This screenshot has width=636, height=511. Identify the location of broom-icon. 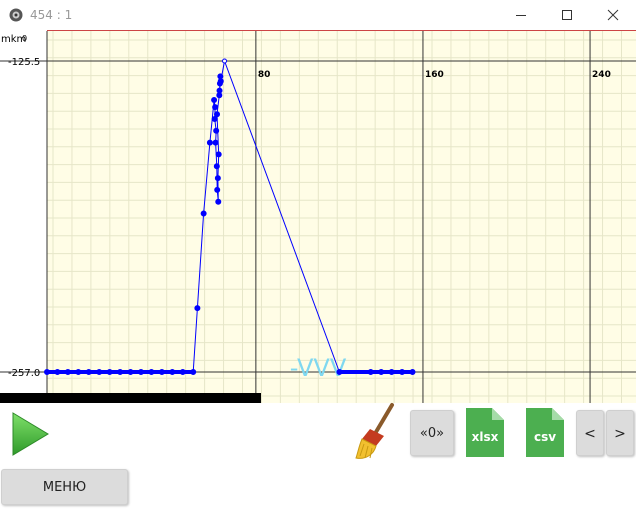
(374, 431).